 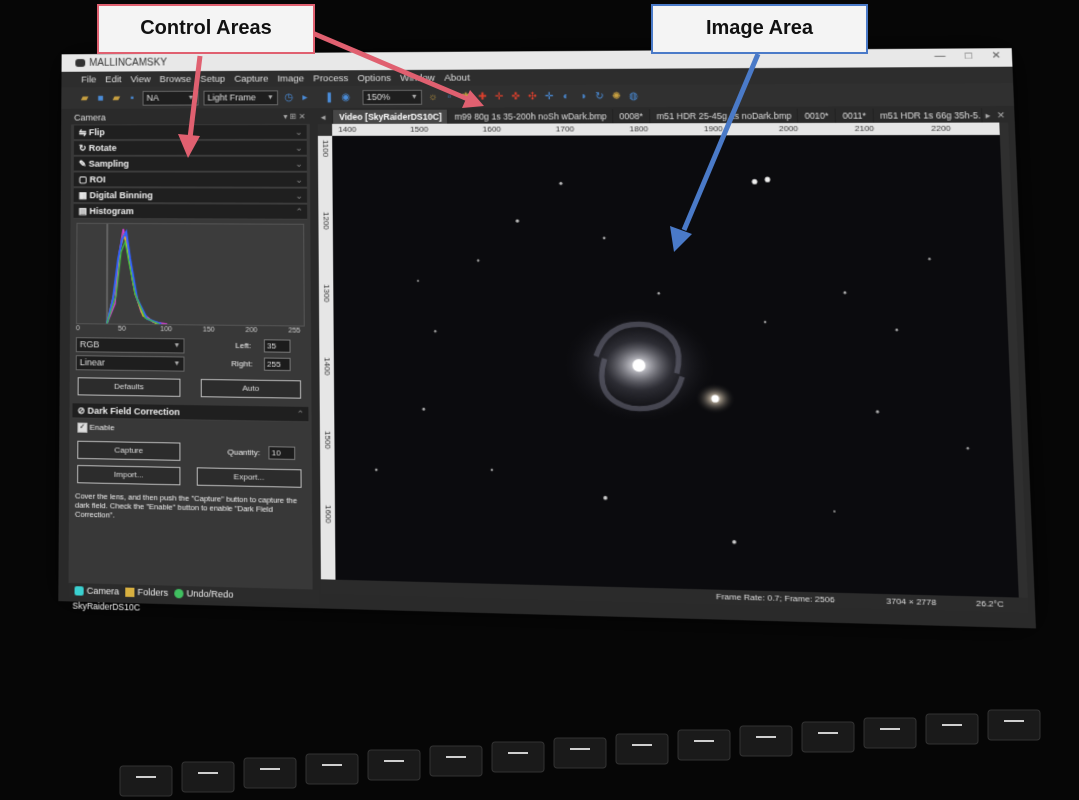 What do you see at coordinates (190, 453) in the screenshot?
I see `capture-row: Capture Quantity: 10` at bounding box center [190, 453].